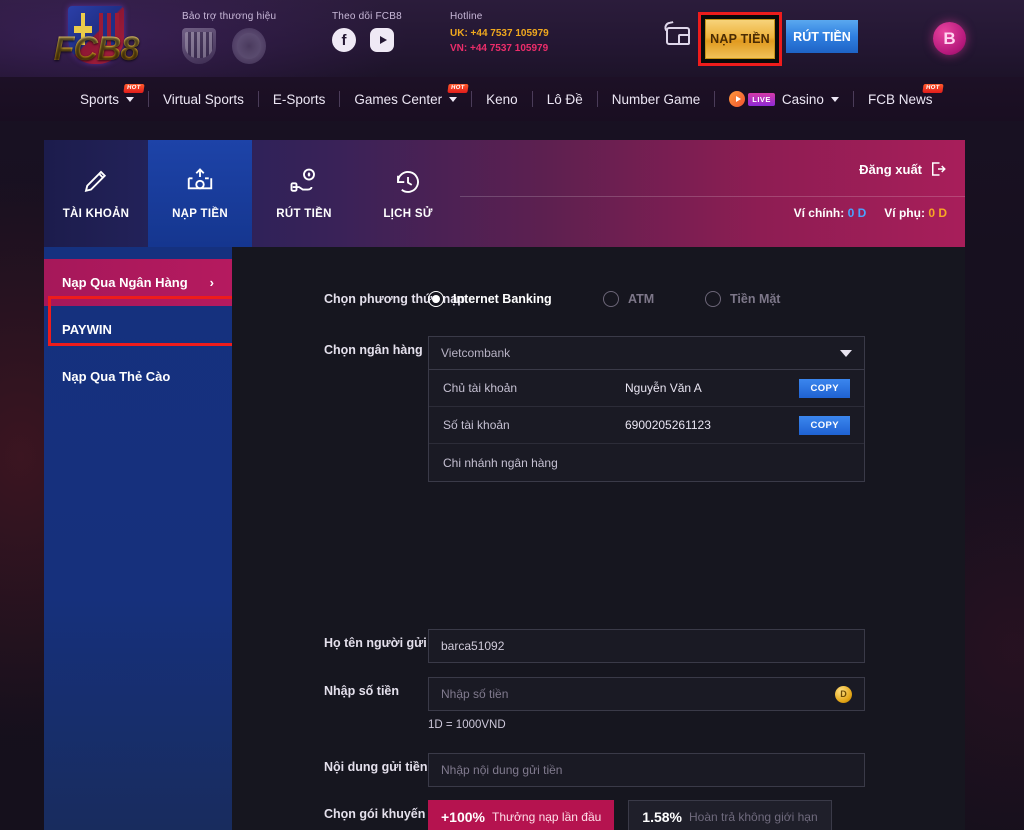 This screenshot has width=1024, height=830. What do you see at coordinates (824, 388) in the screenshot?
I see `copy-account-holder-button: COPY` at bounding box center [824, 388].